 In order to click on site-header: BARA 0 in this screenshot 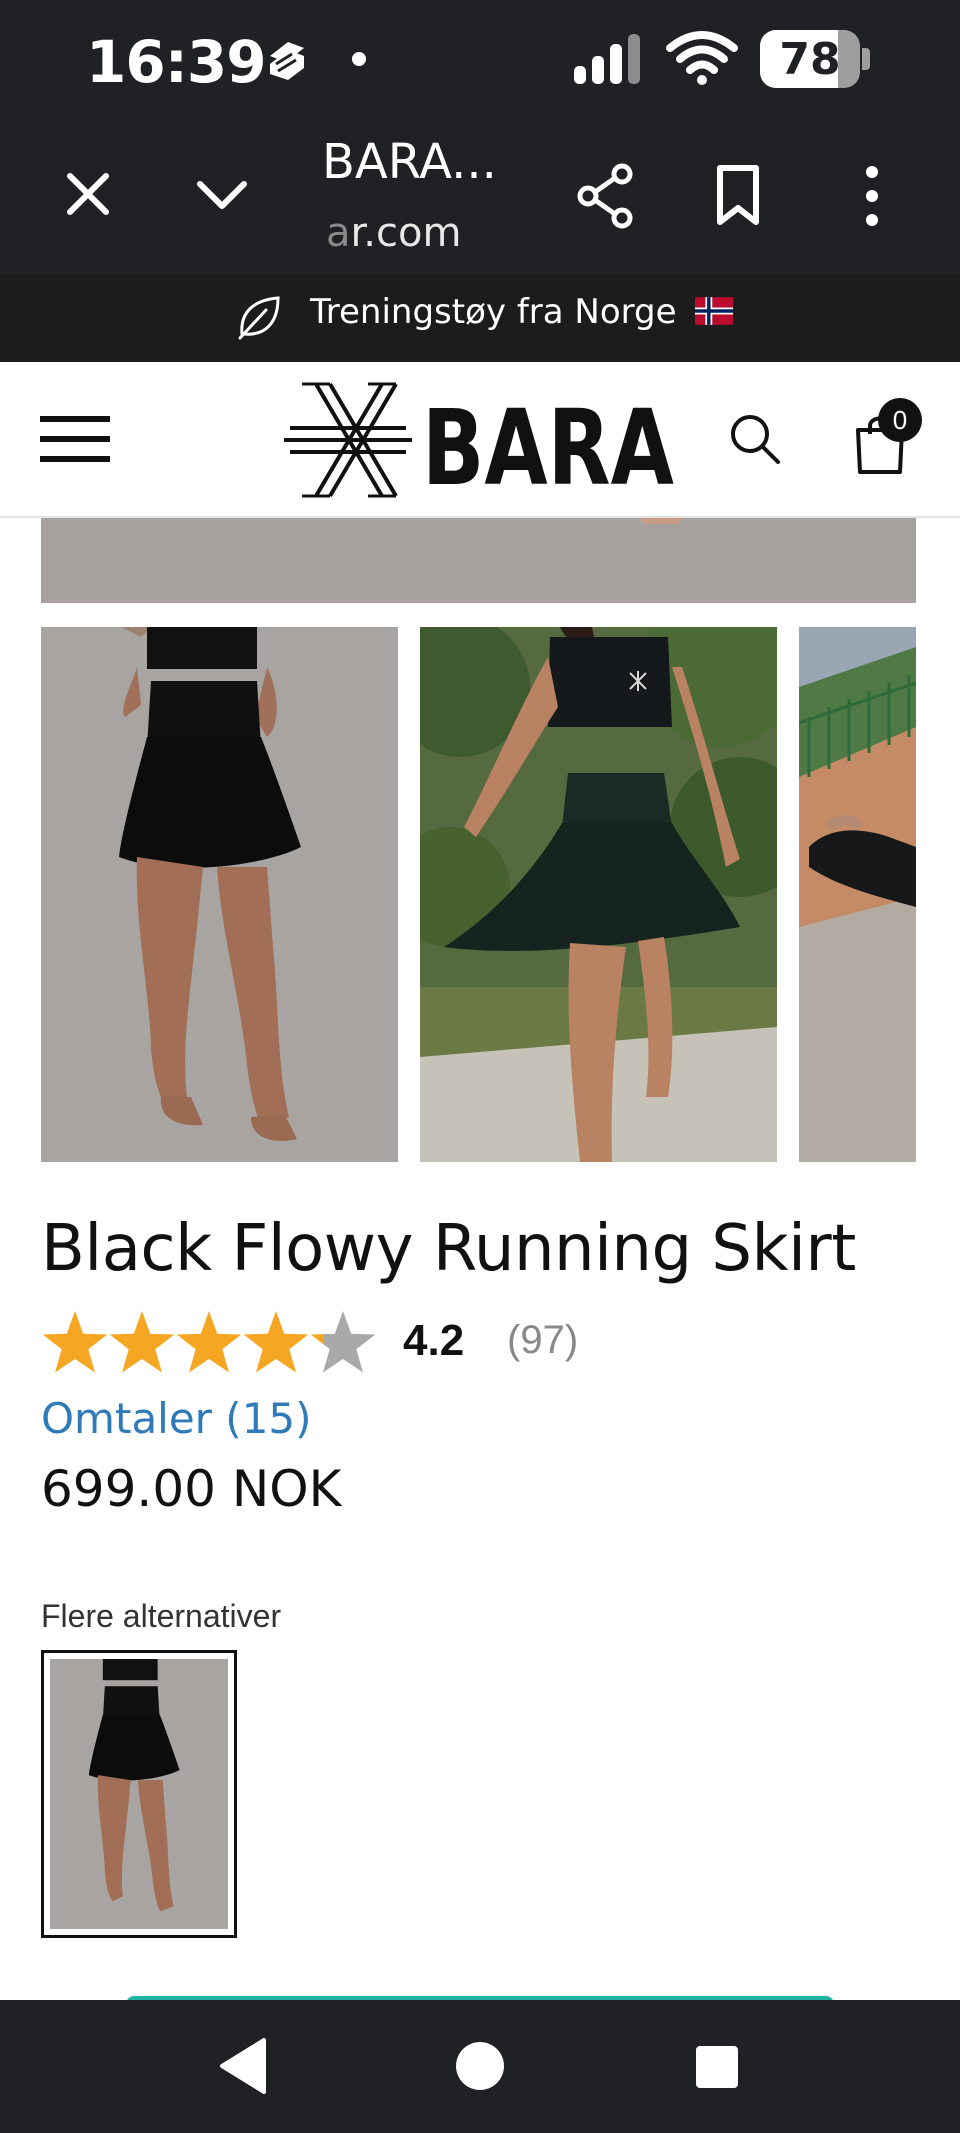, I will do `click(480, 440)`.